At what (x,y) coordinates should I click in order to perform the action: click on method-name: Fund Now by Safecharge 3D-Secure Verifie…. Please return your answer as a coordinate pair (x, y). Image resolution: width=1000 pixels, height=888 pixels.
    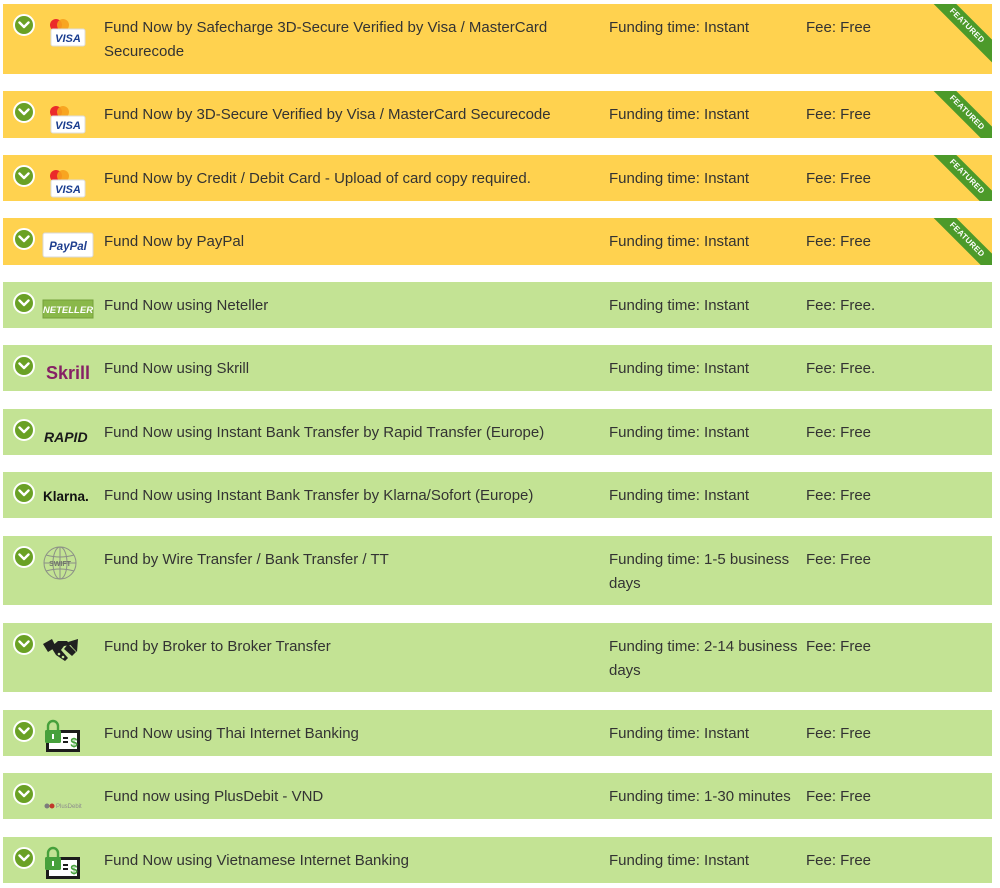
    Looking at the image, I should click on (326, 39).